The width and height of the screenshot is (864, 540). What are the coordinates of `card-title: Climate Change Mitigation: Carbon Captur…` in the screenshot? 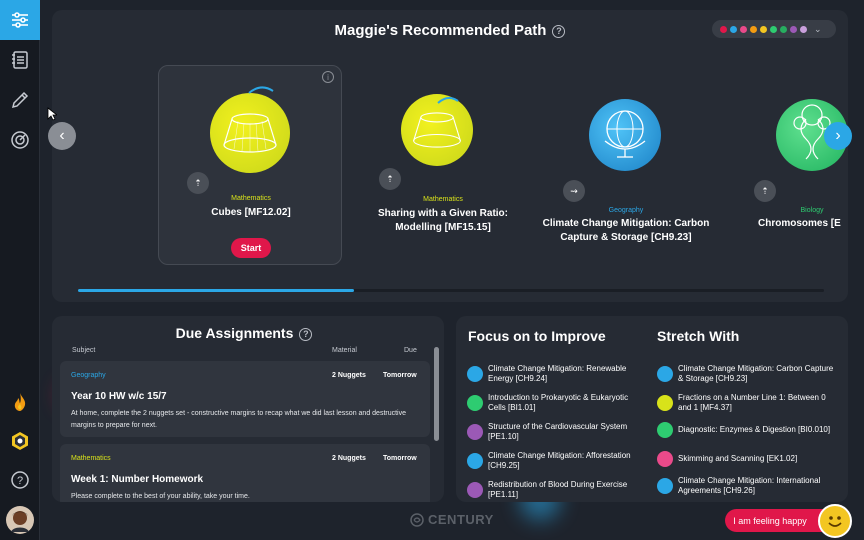 It's located at (626, 230).